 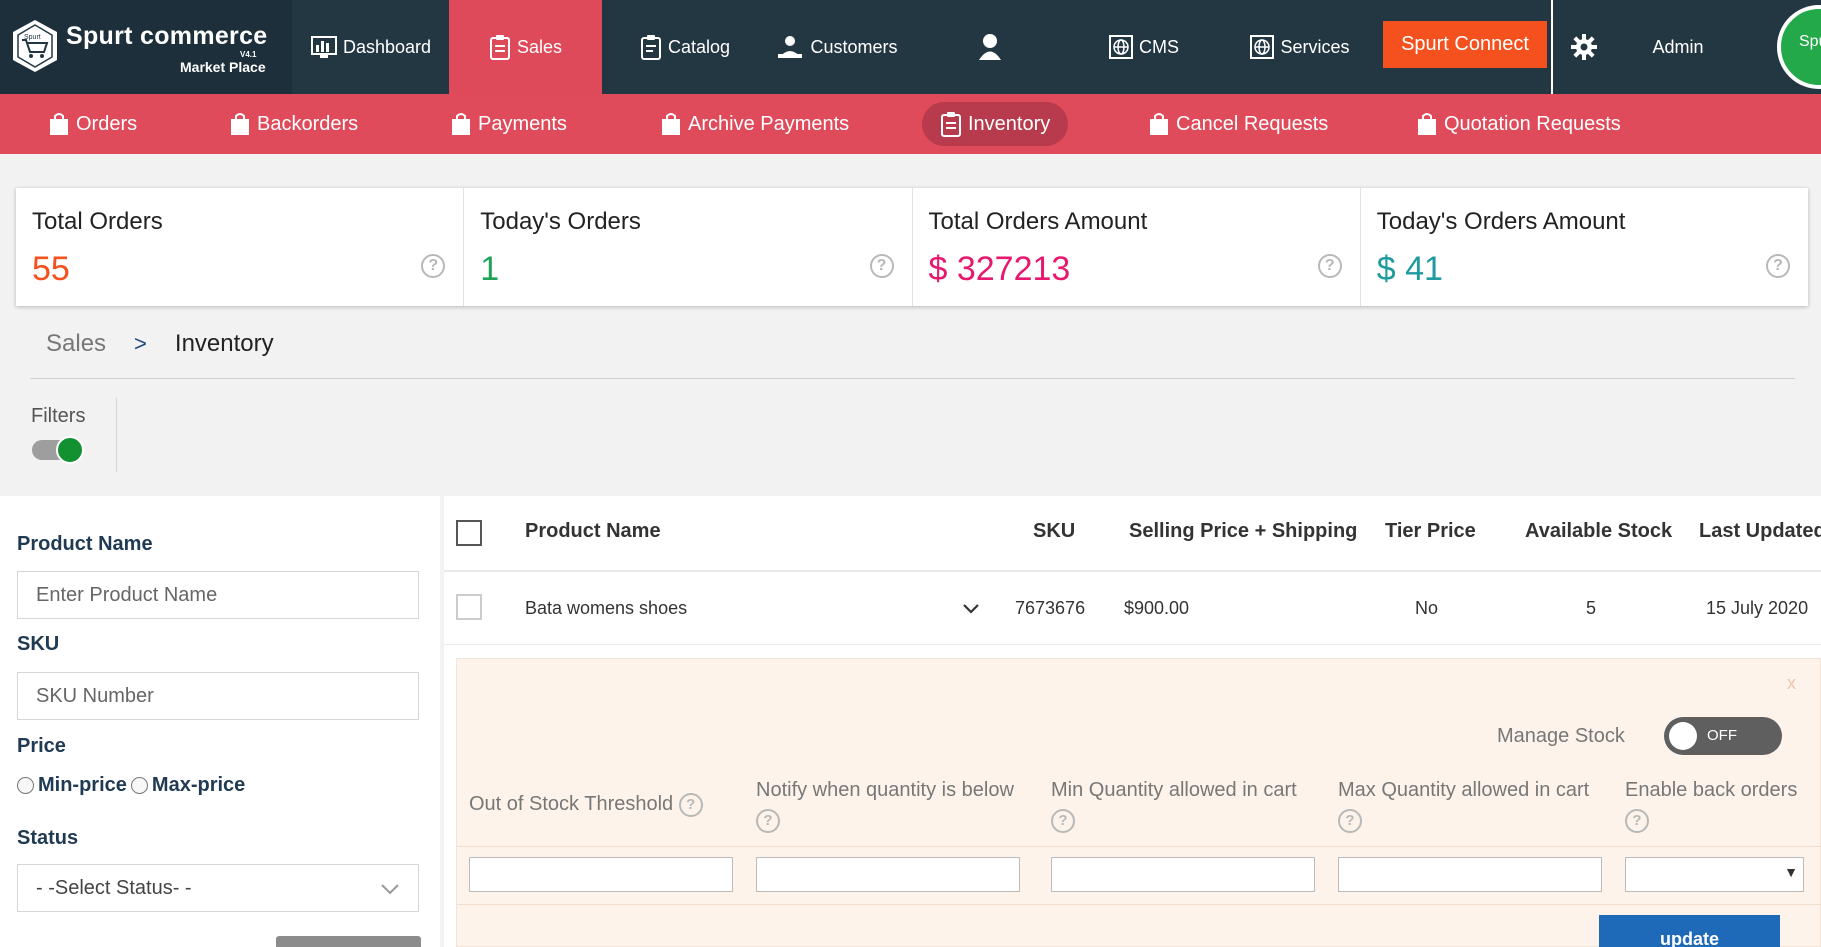 I want to click on stat-label: Today's Orders Amount, so click(x=1501, y=221).